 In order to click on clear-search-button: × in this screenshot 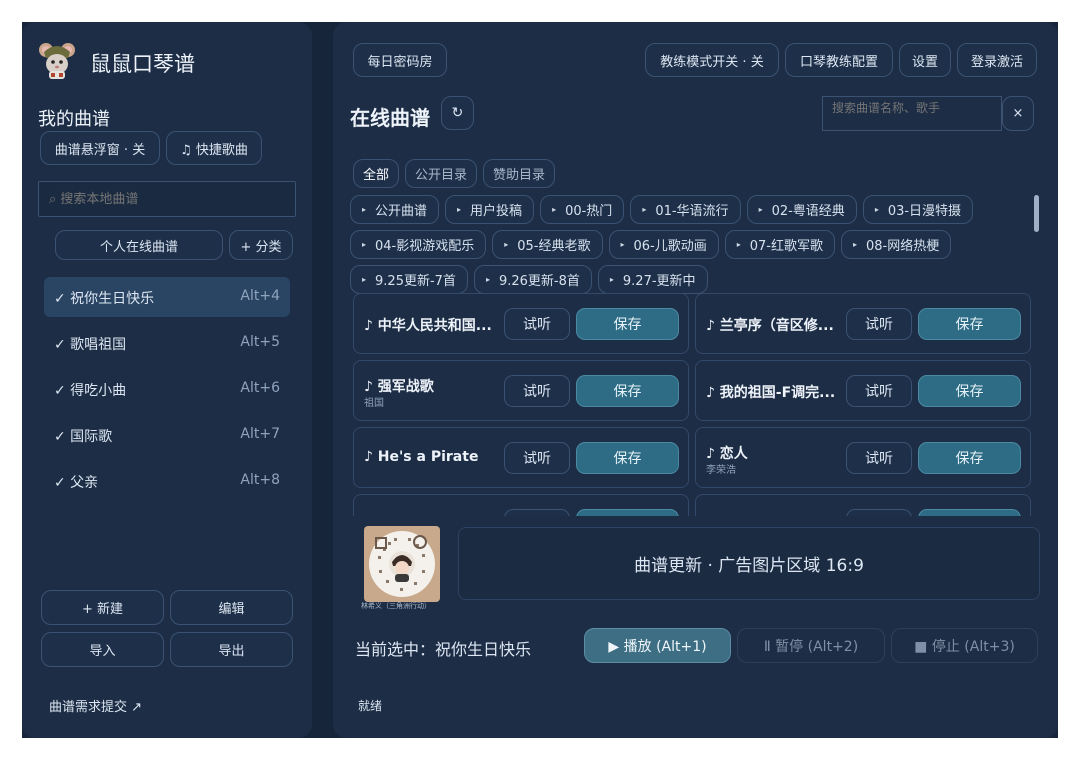, I will do `click(1018, 113)`.